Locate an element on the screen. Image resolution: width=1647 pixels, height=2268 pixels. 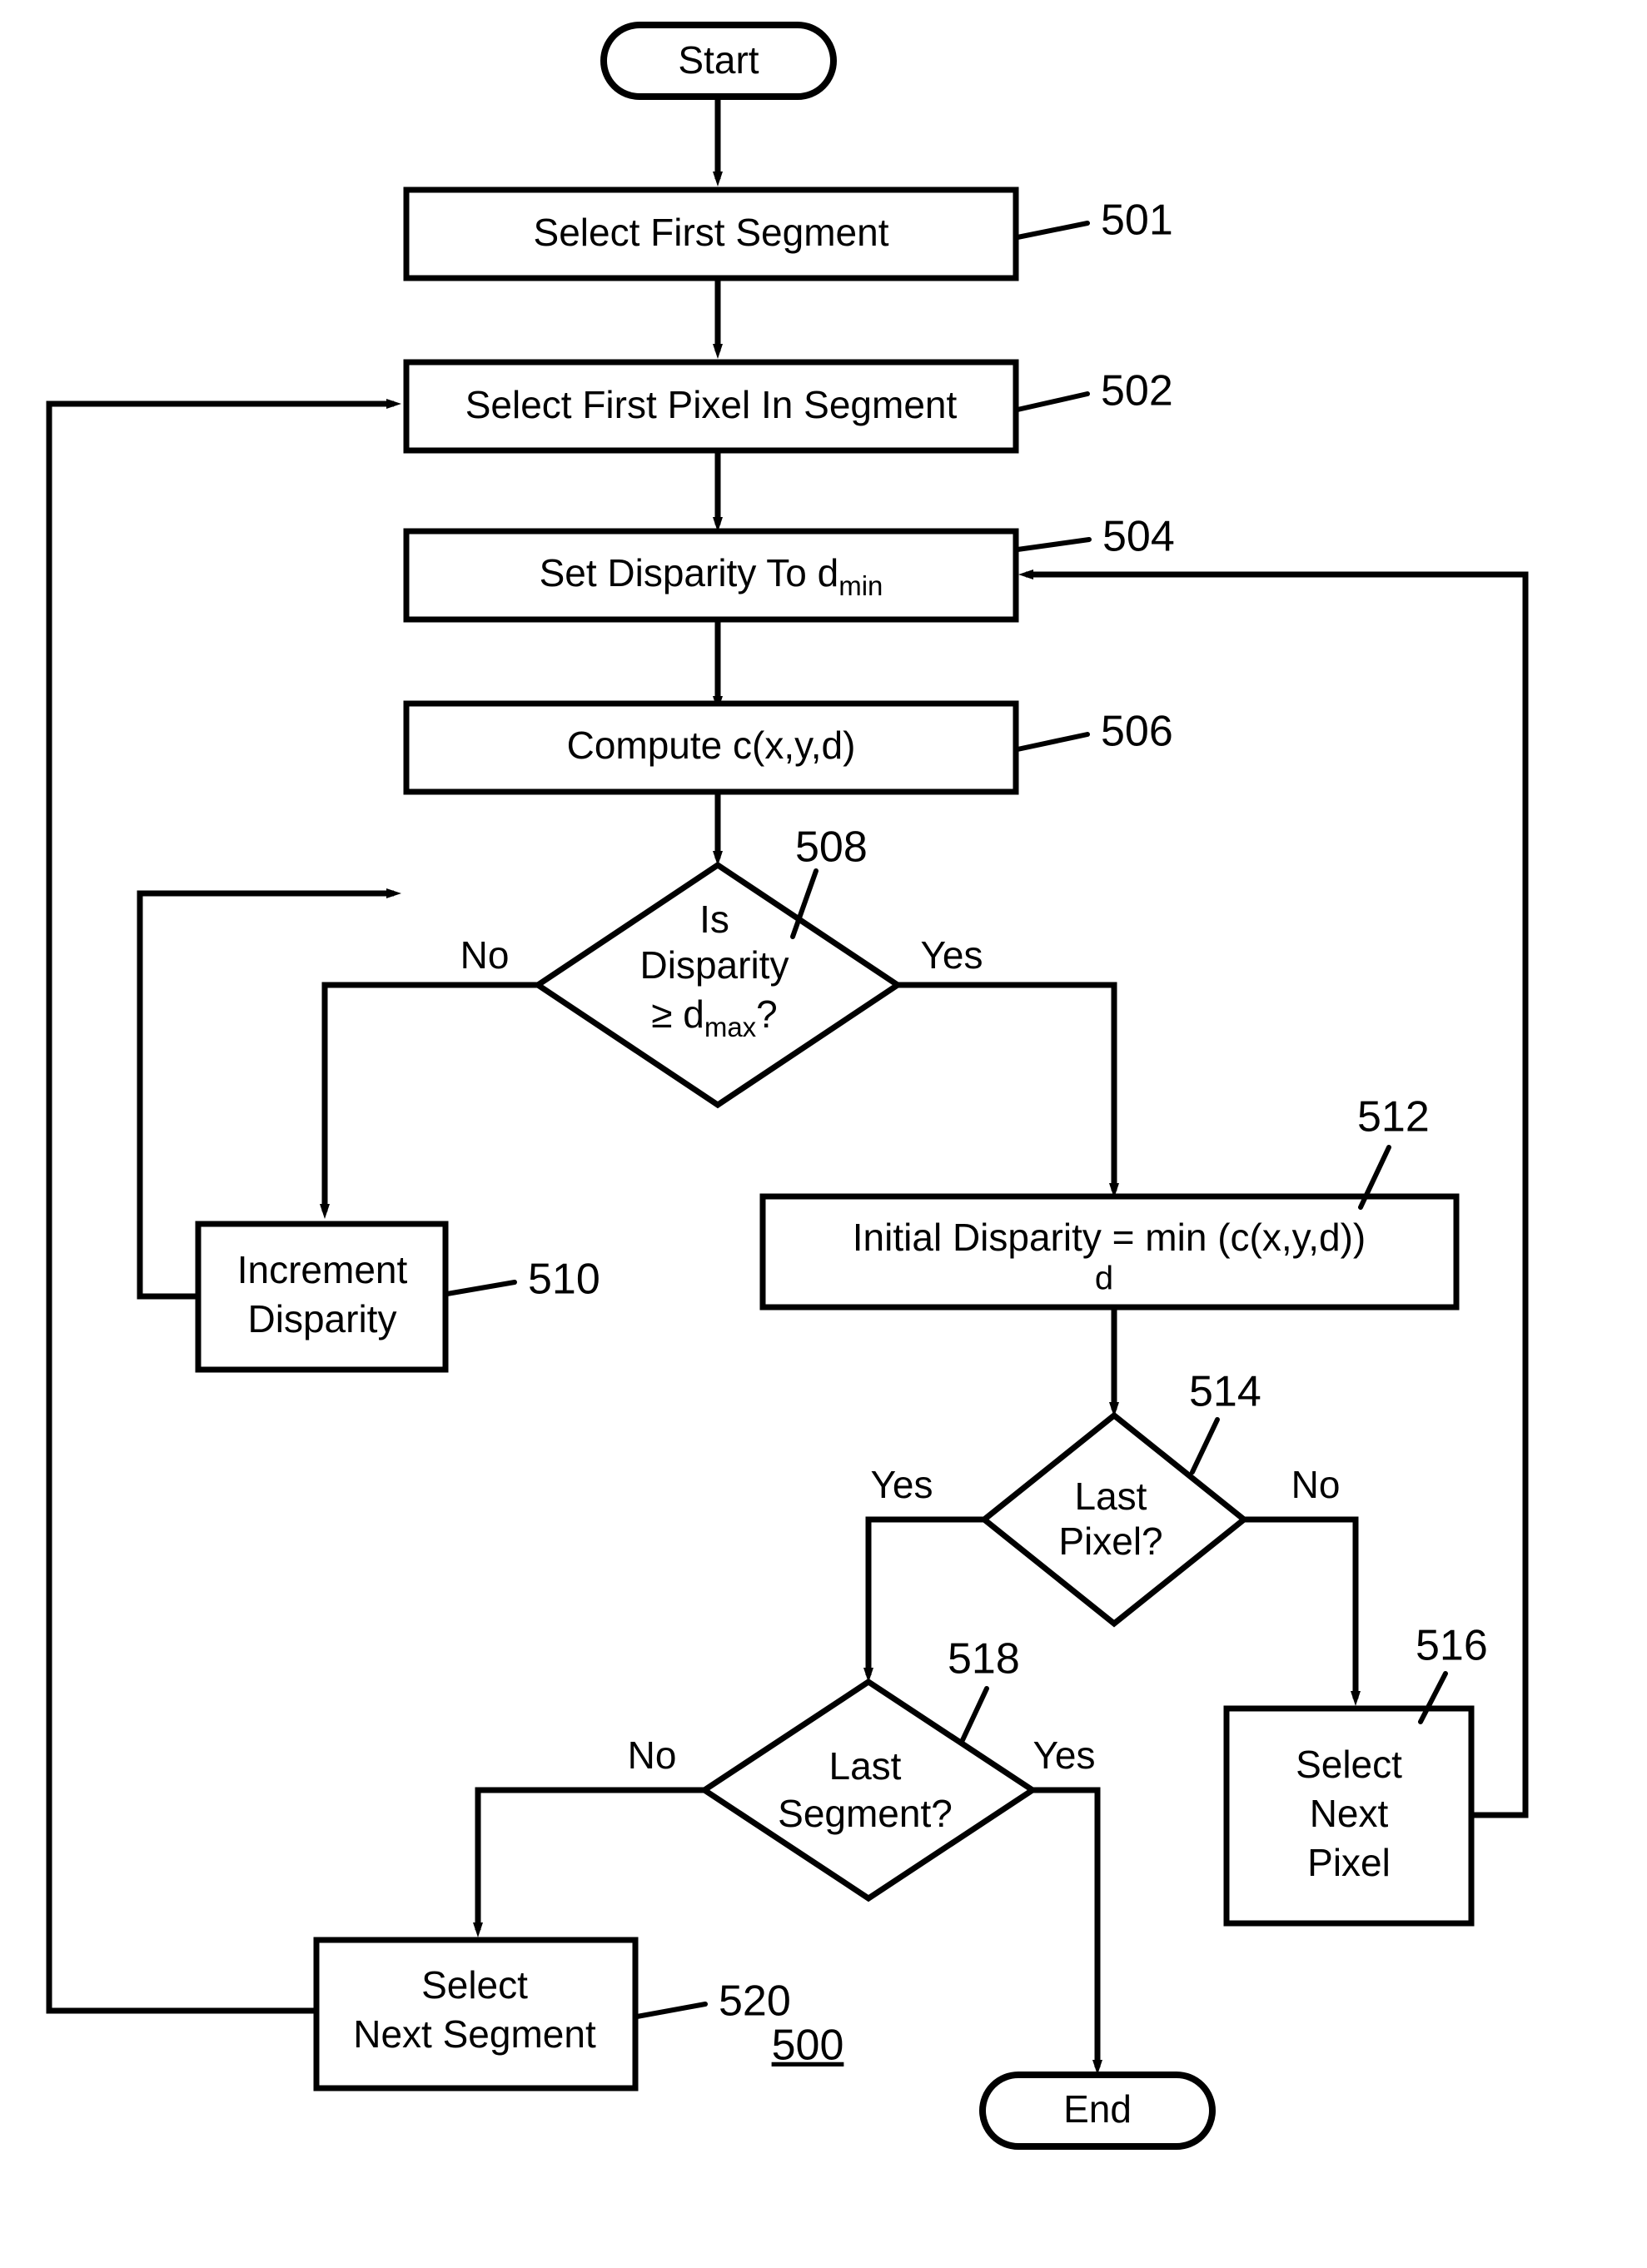
node-508-subscript: max is located at coordinates (730, 1027).